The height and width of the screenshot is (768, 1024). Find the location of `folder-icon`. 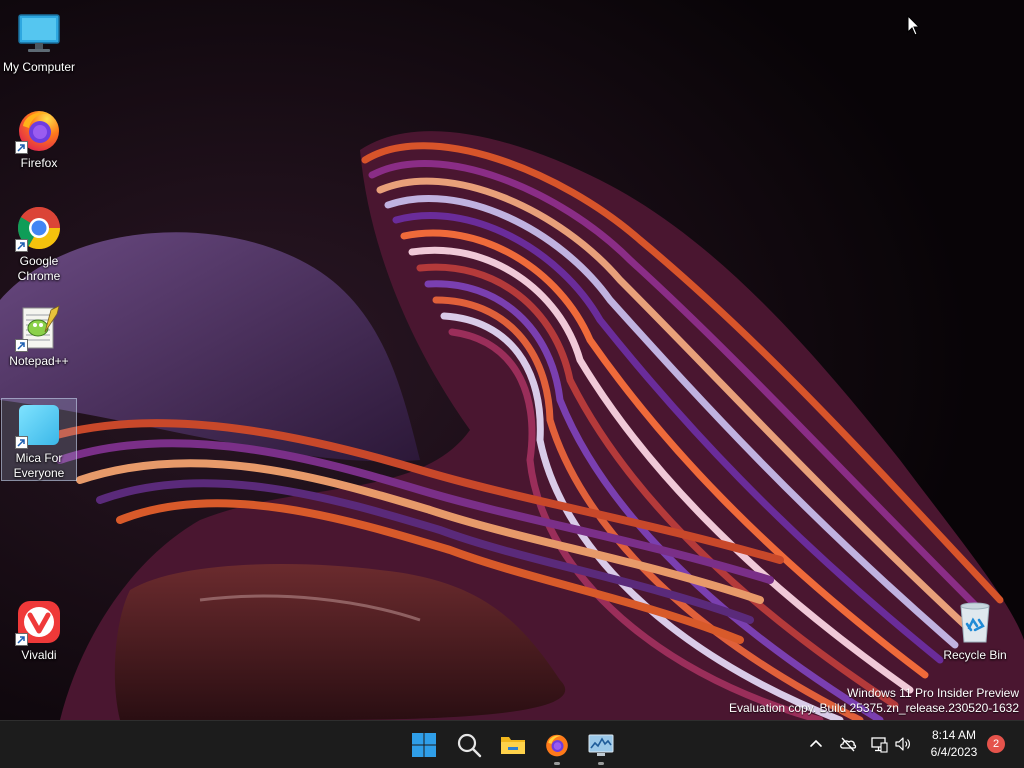

folder-icon is located at coordinates (513, 745).